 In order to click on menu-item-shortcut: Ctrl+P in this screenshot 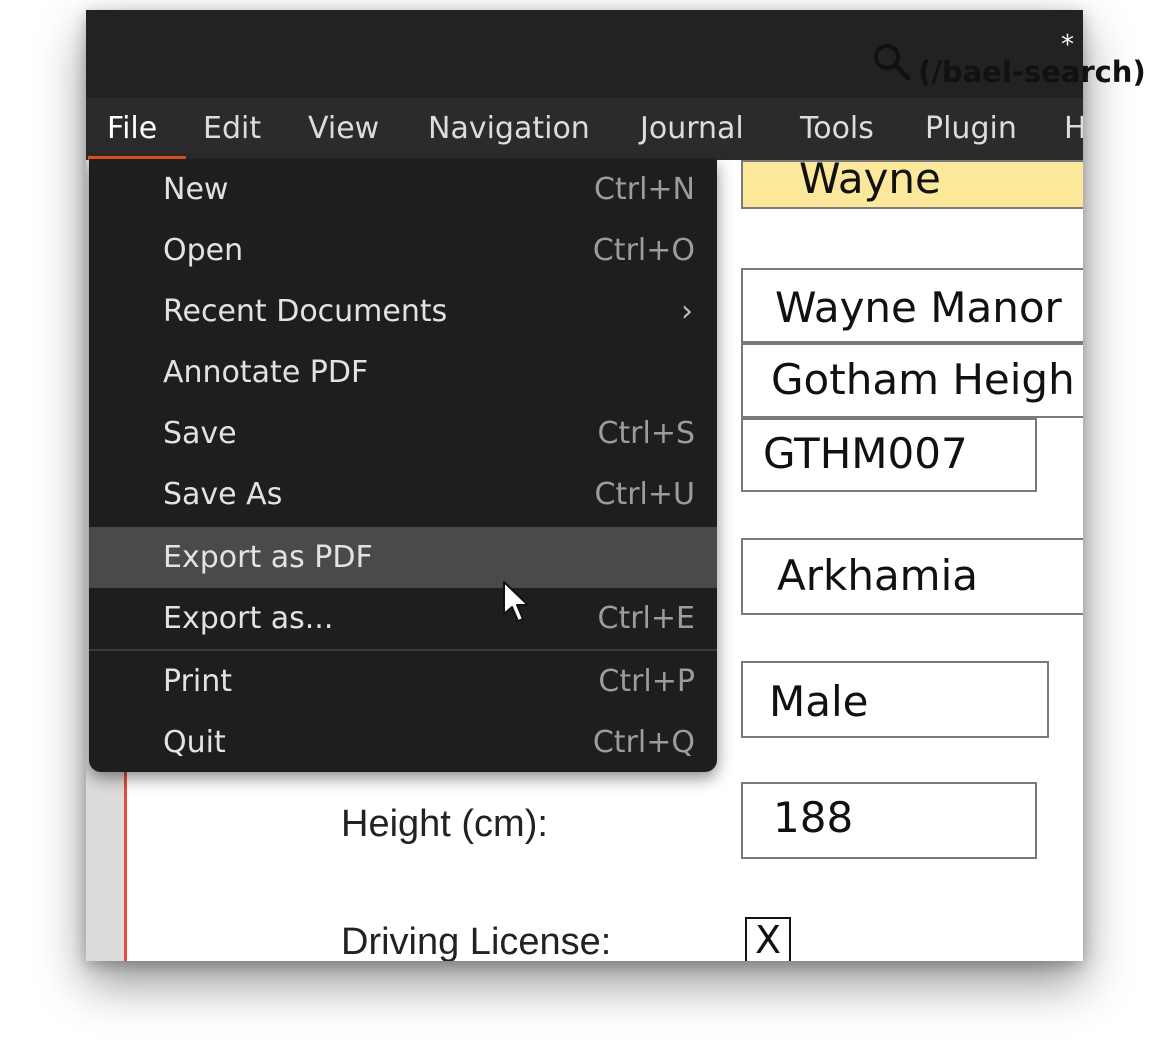, I will do `click(646, 681)`.